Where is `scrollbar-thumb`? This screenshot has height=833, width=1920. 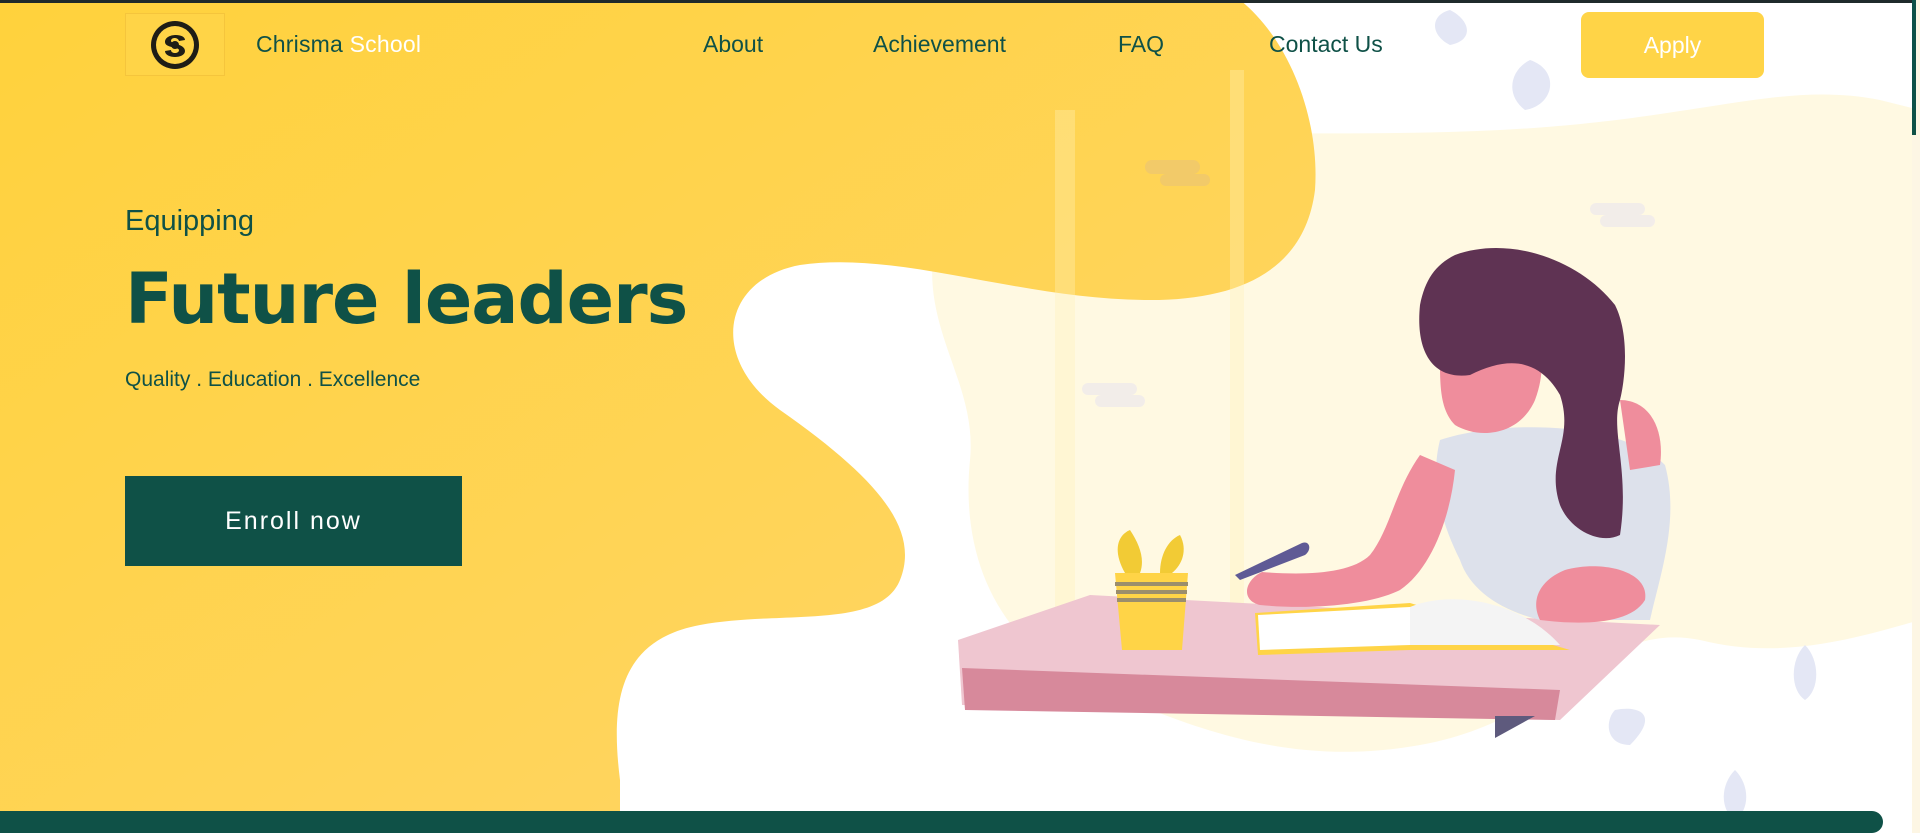
scrollbar-thumb is located at coordinates (1914, 67).